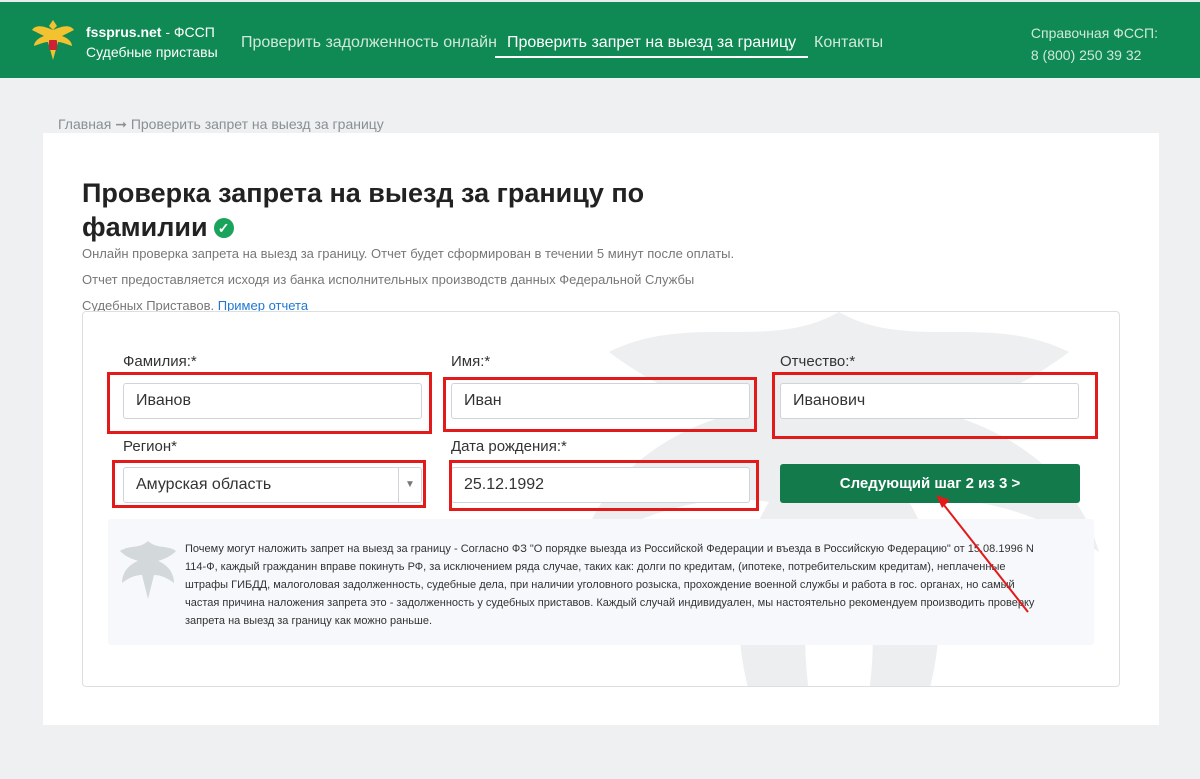  I want to click on verified-check-icon: ✓, so click(223, 228).